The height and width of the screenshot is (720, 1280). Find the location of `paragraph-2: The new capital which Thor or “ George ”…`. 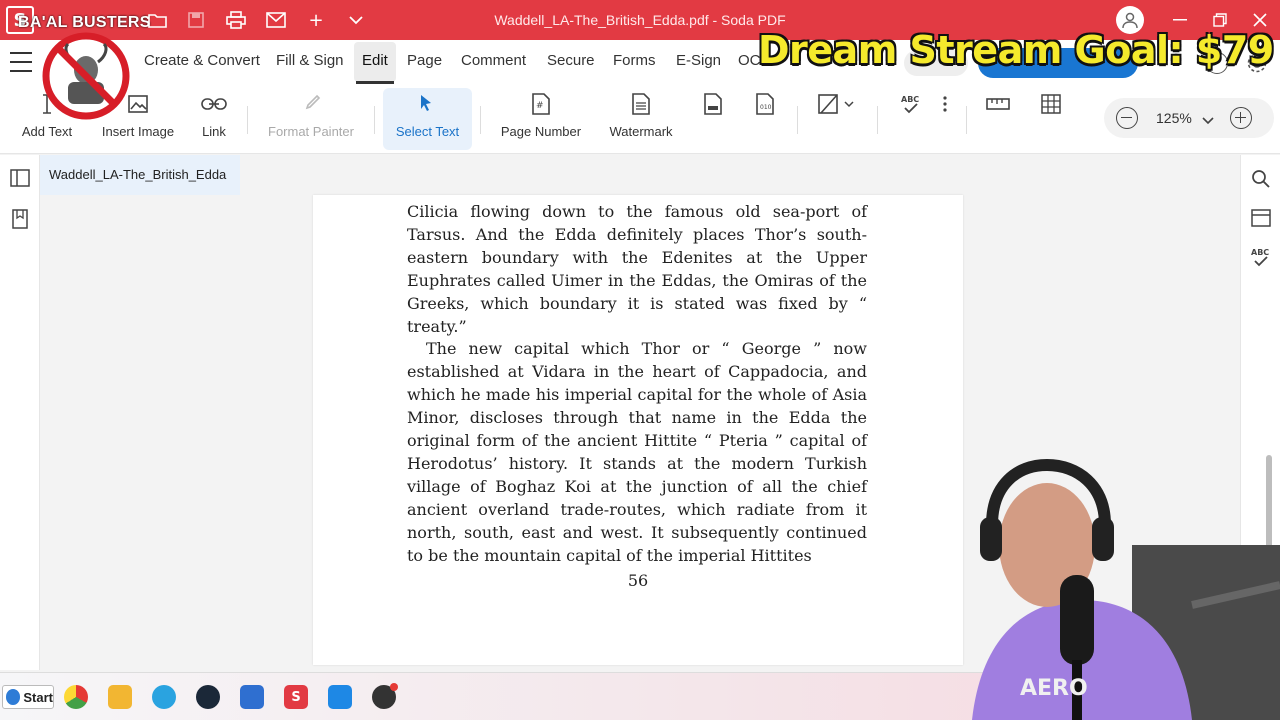

paragraph-2: The new capital which Thor or “ George ”… is located at coordinates (637, 452).